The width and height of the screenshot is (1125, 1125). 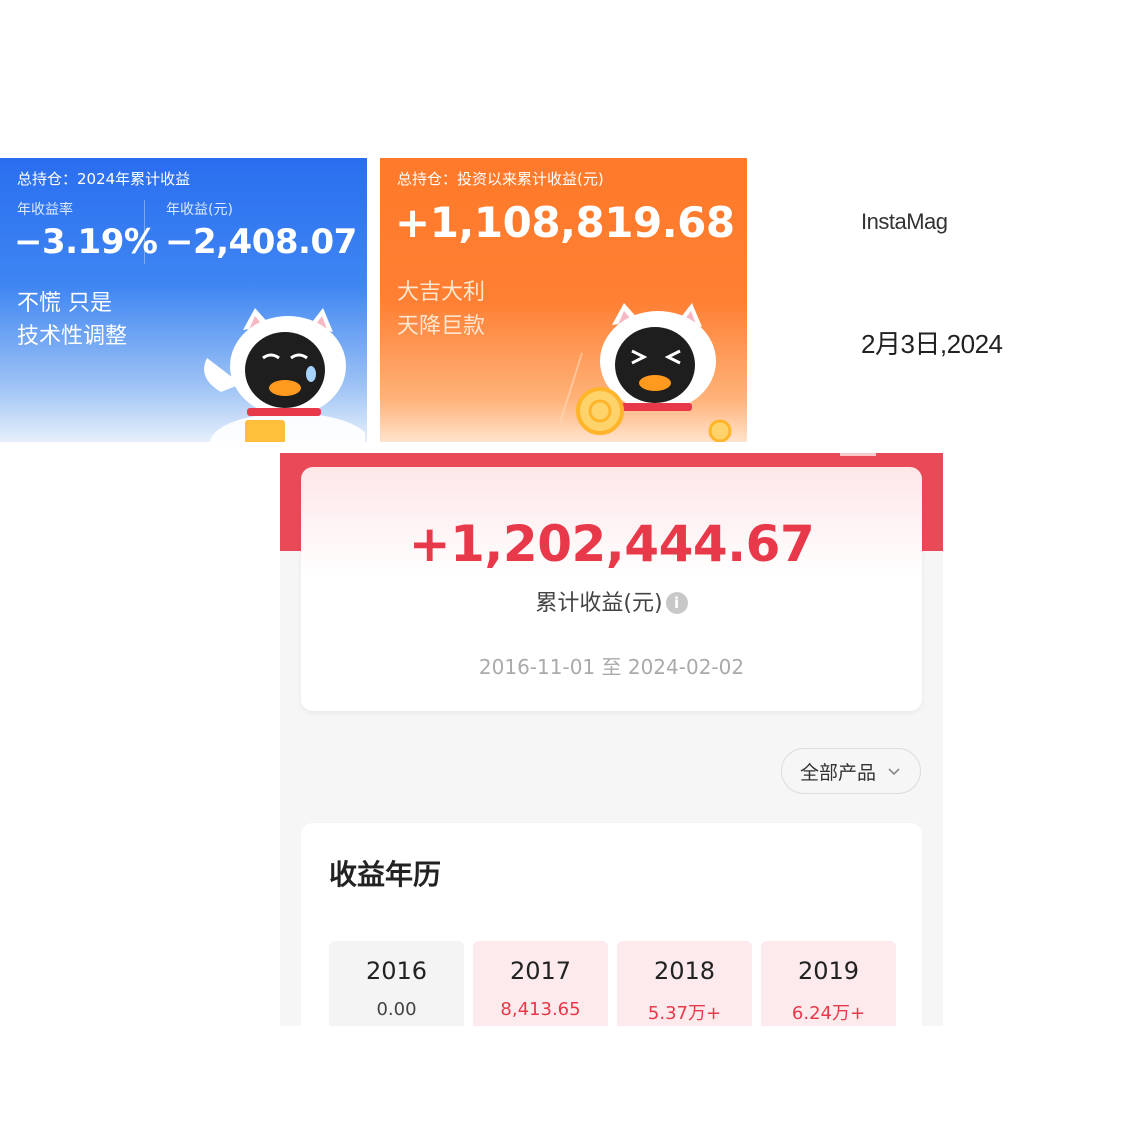 What do you see at coordinates (441, 292) in the screenshot?
I see `message-line1: 大吉大利` at bounding box center [441, 292].